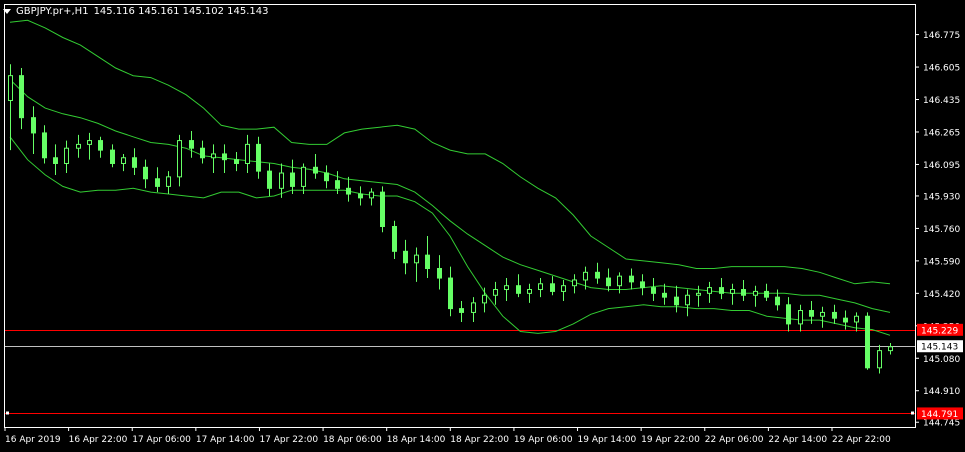  What do you see at coordinates (939, 348) in the screenshot?
I see `current-price-label: 145.143` at bounding box center [939, 348].